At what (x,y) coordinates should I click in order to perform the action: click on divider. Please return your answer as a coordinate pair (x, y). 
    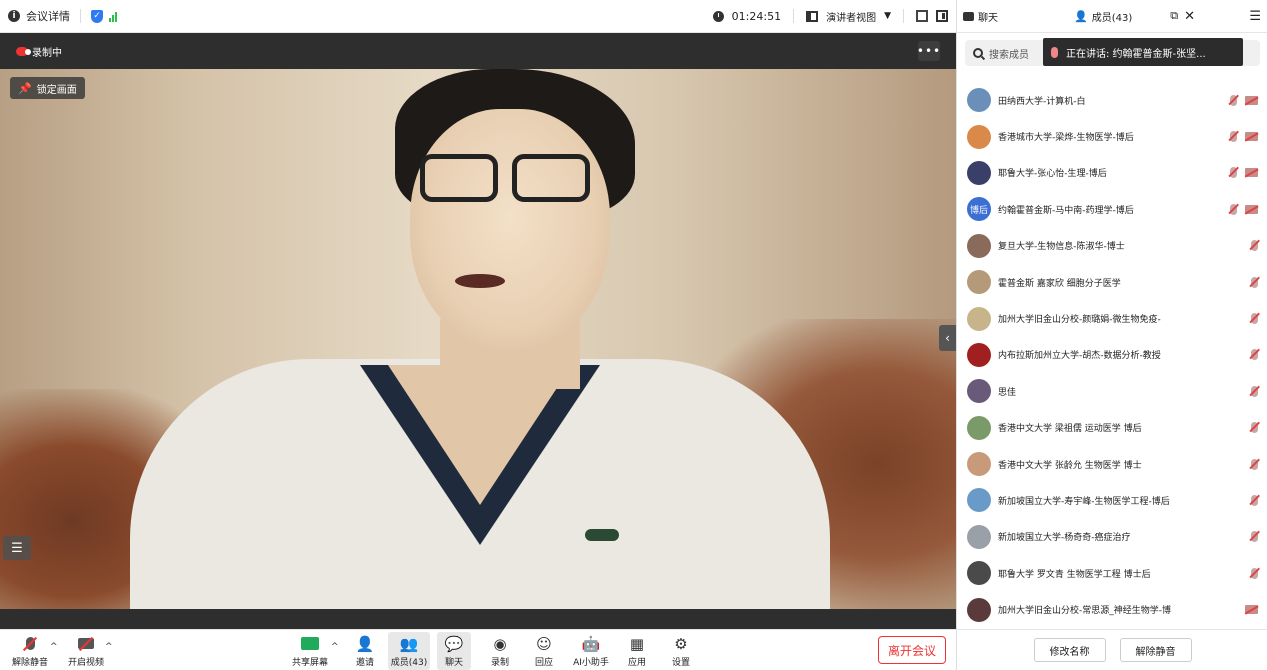
    Looking at the image, I should click on (903, 16).